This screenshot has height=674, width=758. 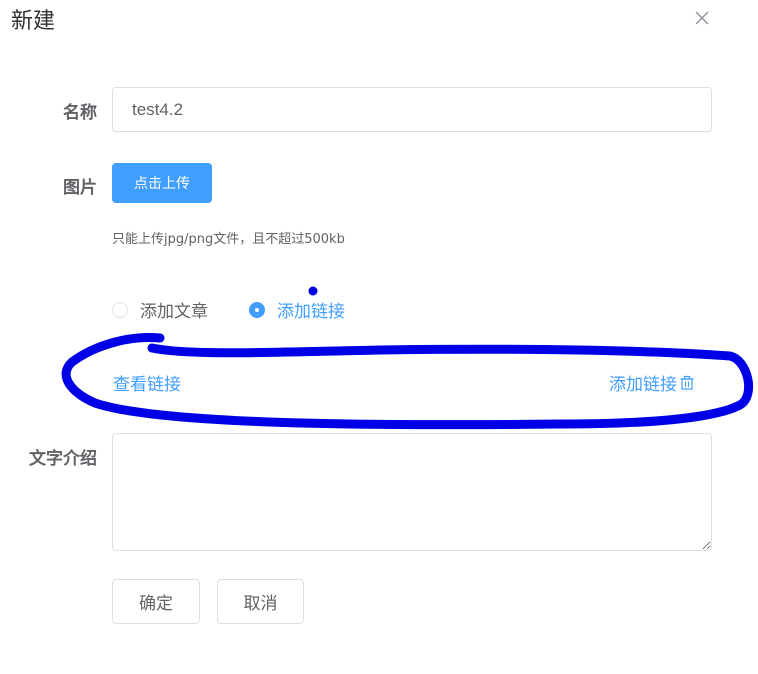 I want to click on name-input, so click(x=412, y=109).